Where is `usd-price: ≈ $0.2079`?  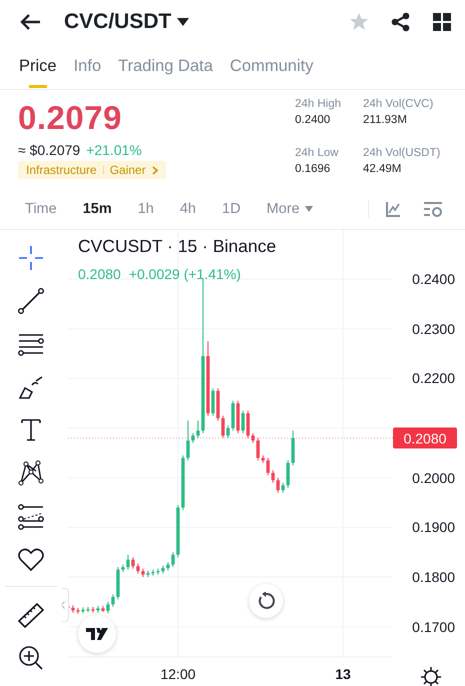
usd-price: ≈ $0.2079 is located at coordinates (49, 150).